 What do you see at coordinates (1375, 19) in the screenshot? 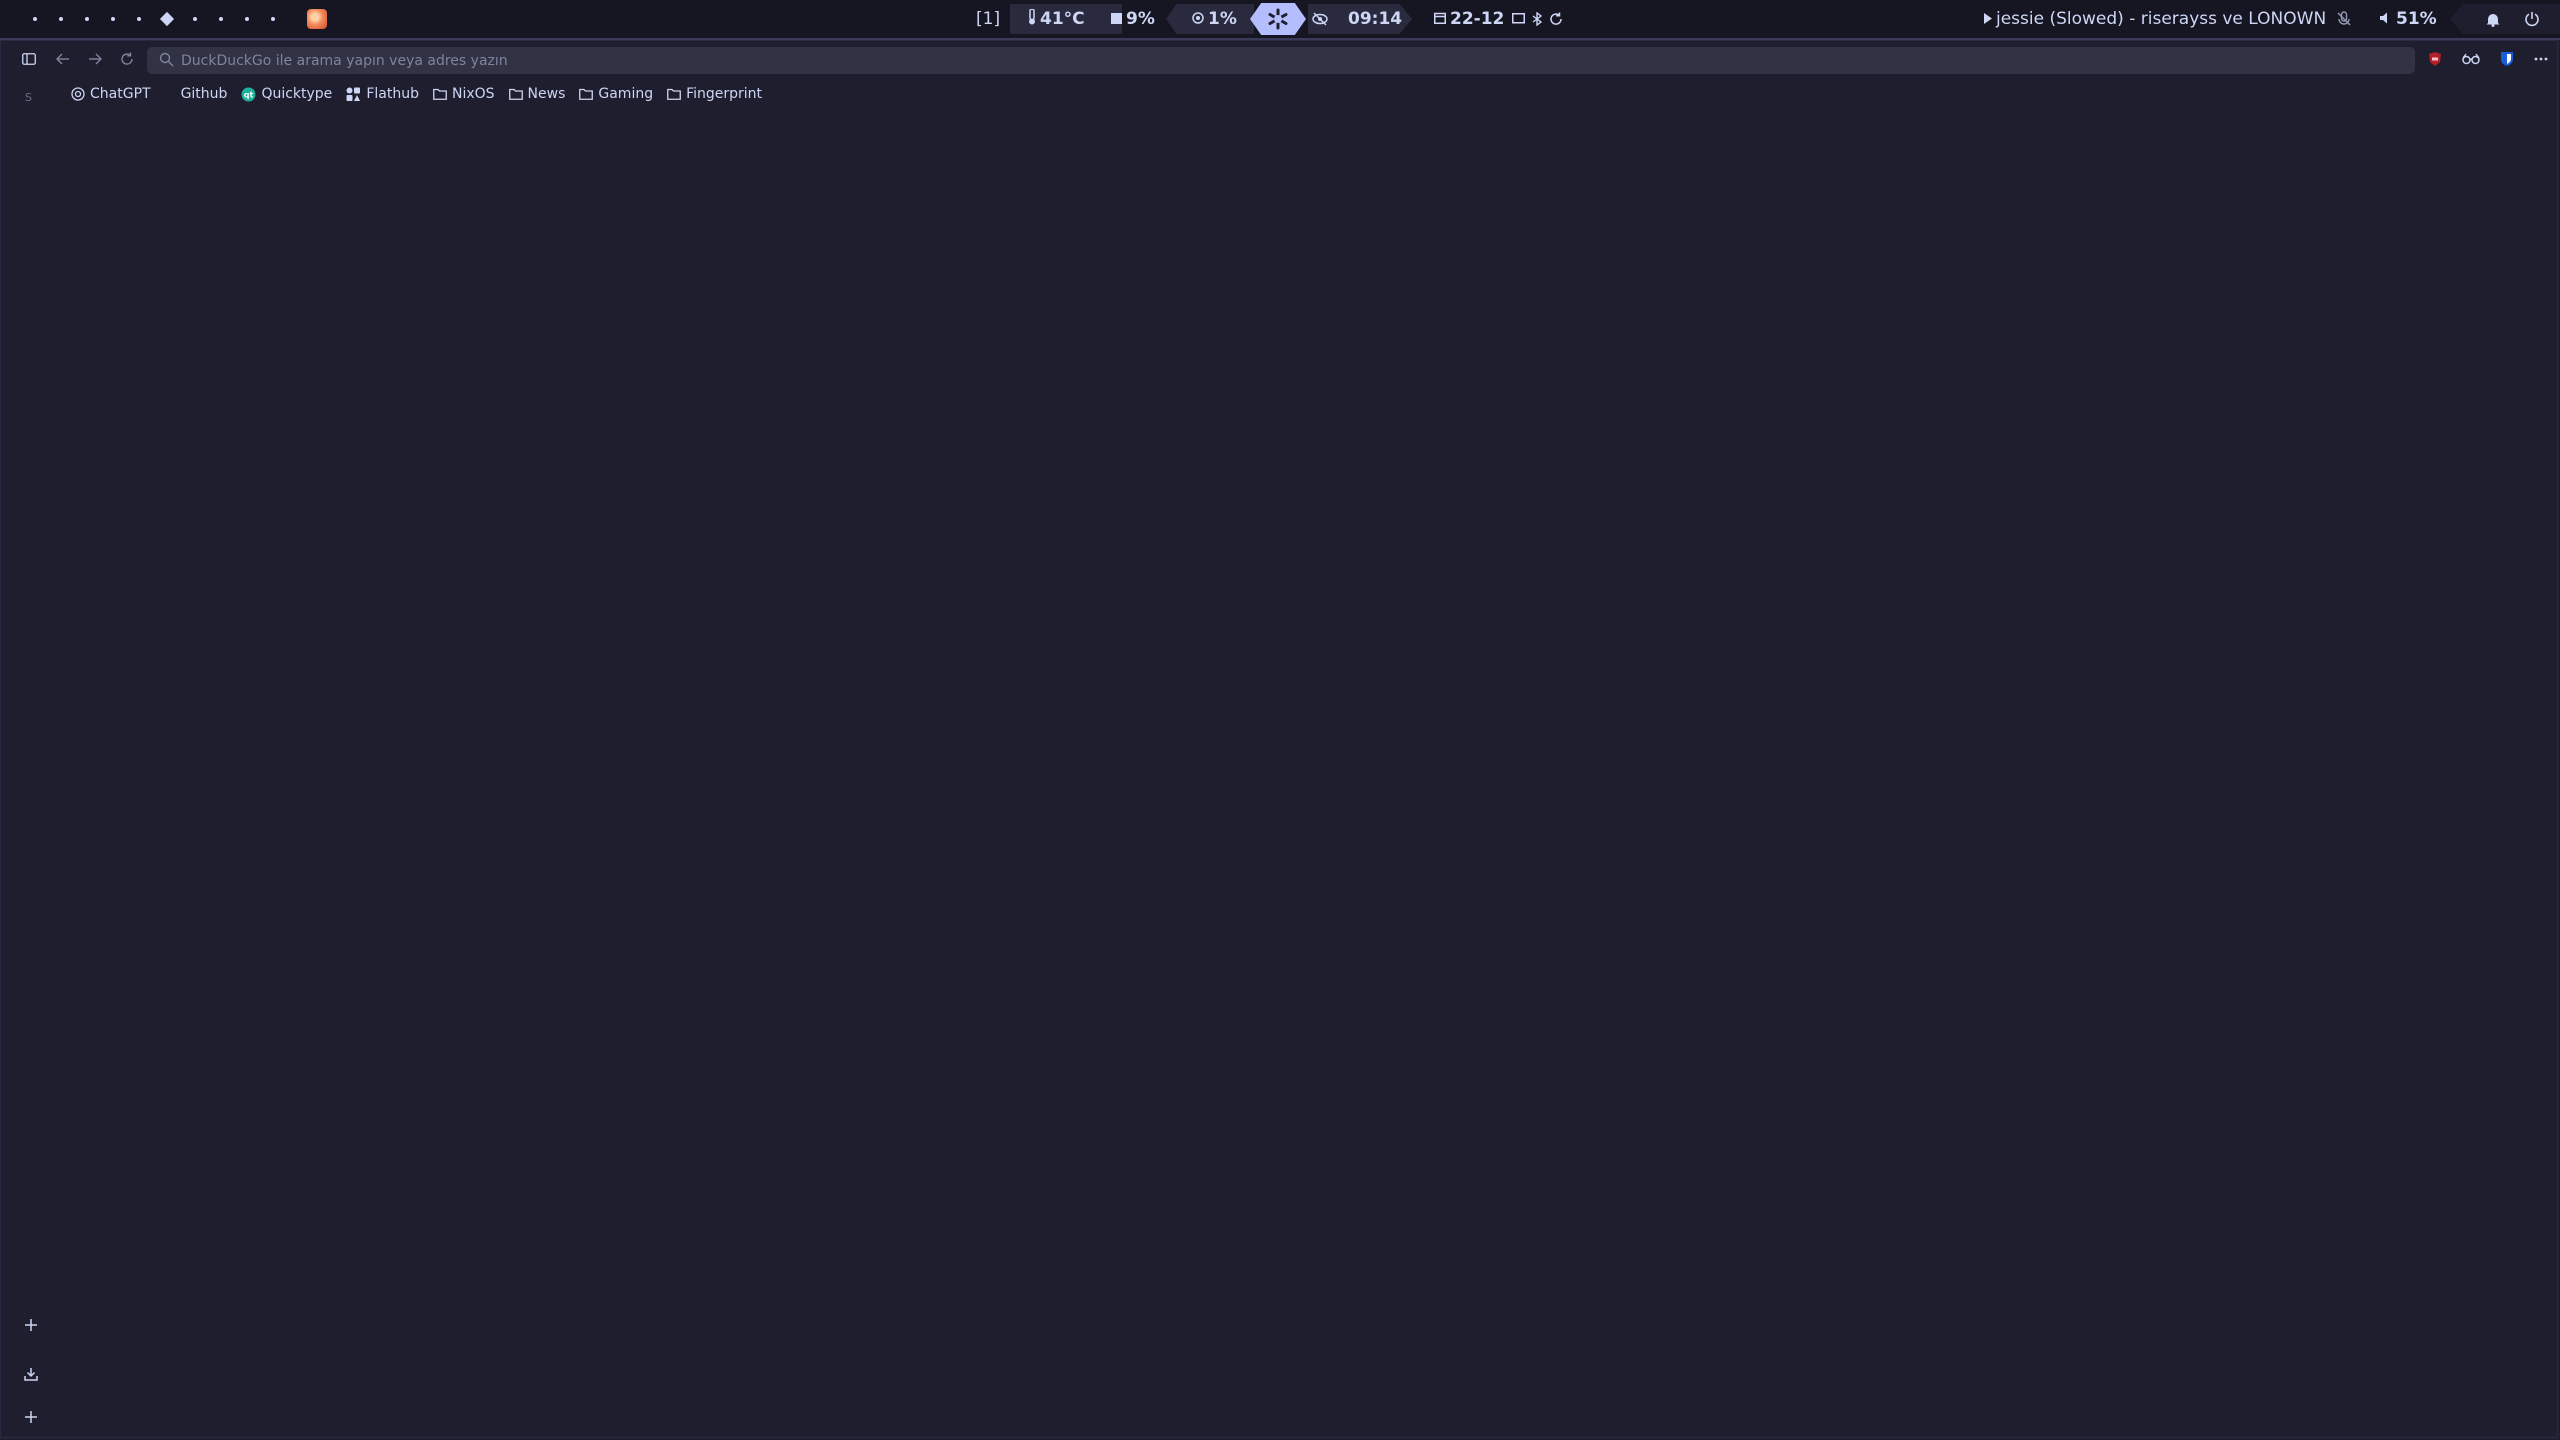
I see `clock: 09:14` at bounding box center [1375, 19].